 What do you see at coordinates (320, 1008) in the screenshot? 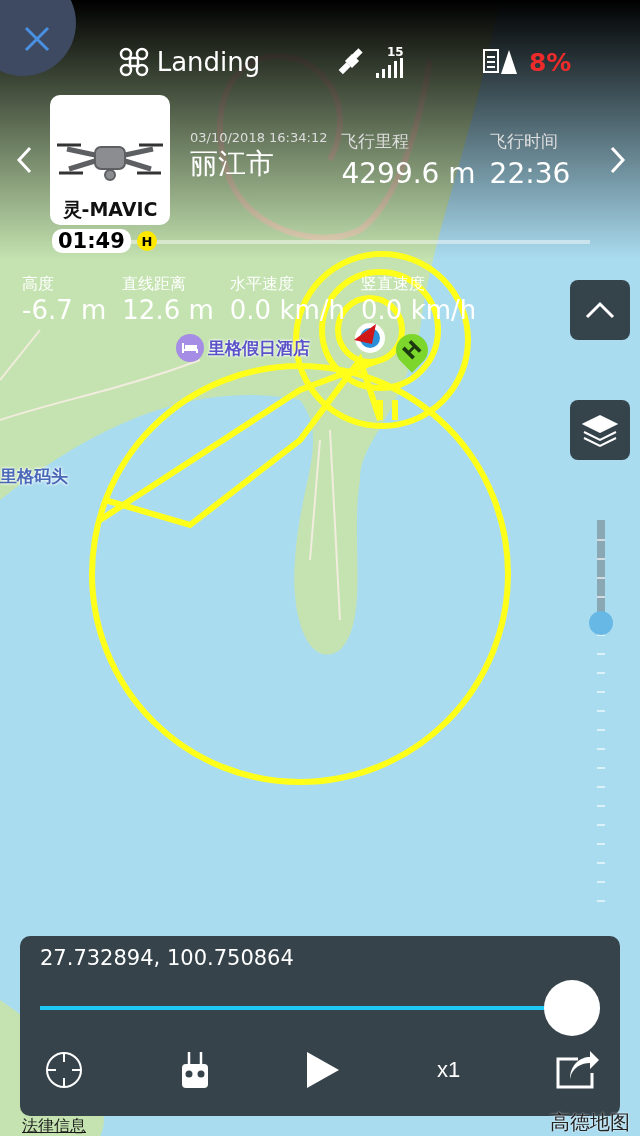
I see `playback-slider` at bounding box center [320, 1008].